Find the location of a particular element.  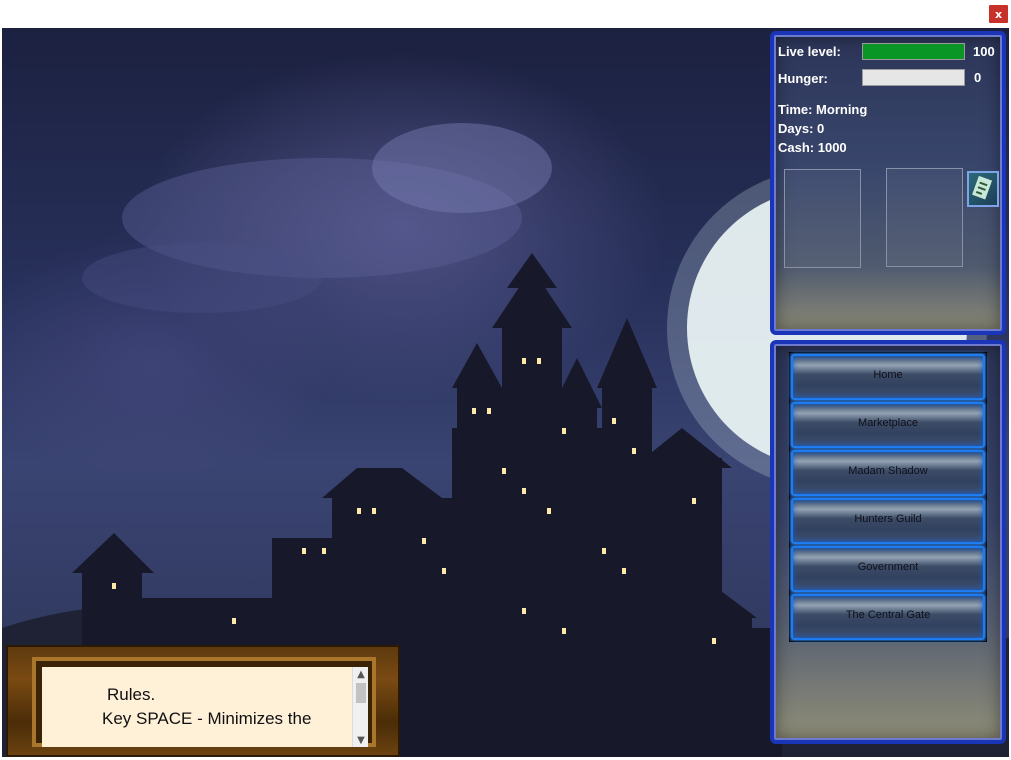

nav-button-hunters-guild: Hunters Guild is located at coordinates (888, 521).